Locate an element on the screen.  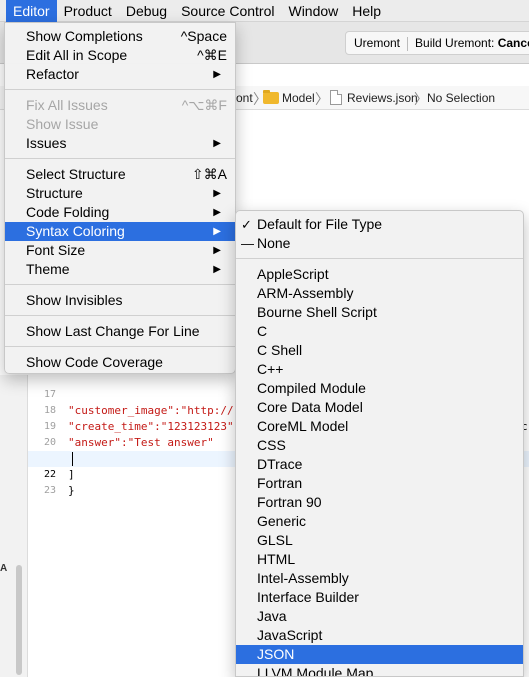
submenu-item-language: LLVM Module Map is located at coordinates (379, 670).